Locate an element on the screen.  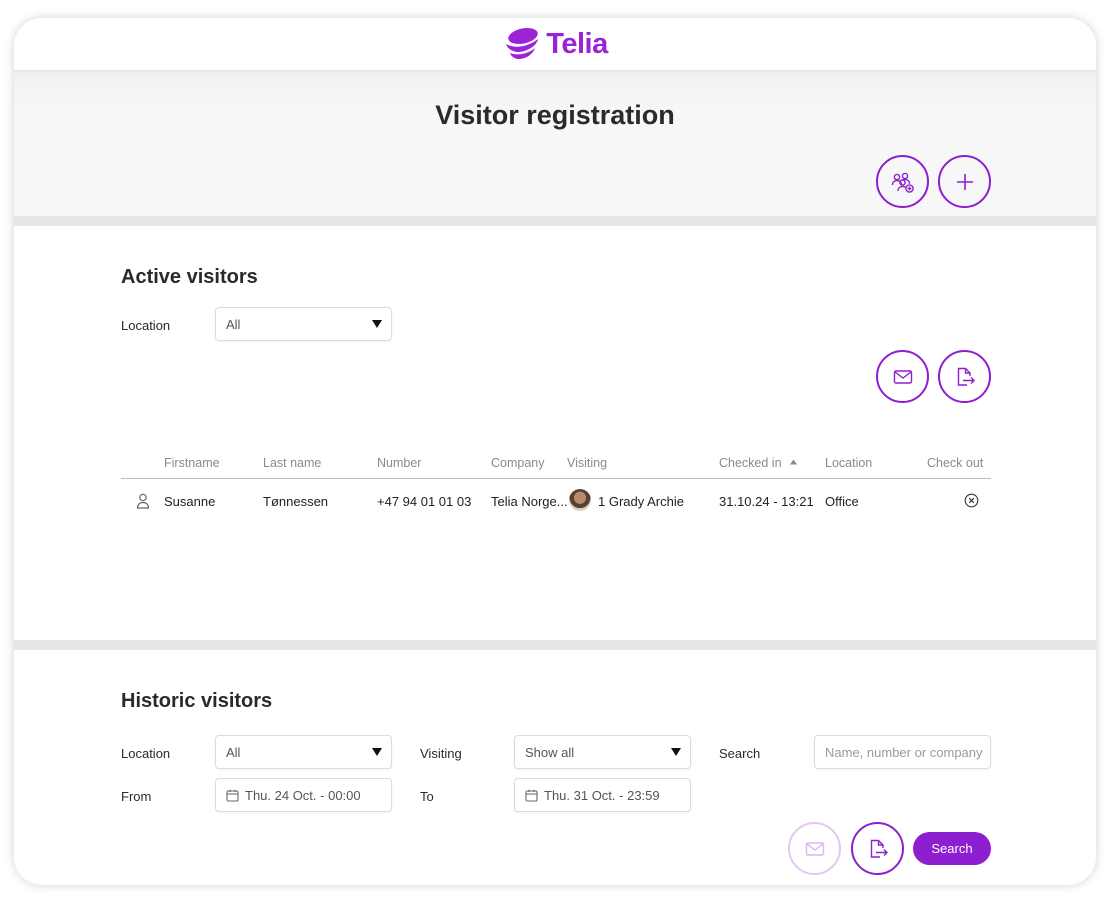
close-circle-icon is located at coordinates (971, 500).